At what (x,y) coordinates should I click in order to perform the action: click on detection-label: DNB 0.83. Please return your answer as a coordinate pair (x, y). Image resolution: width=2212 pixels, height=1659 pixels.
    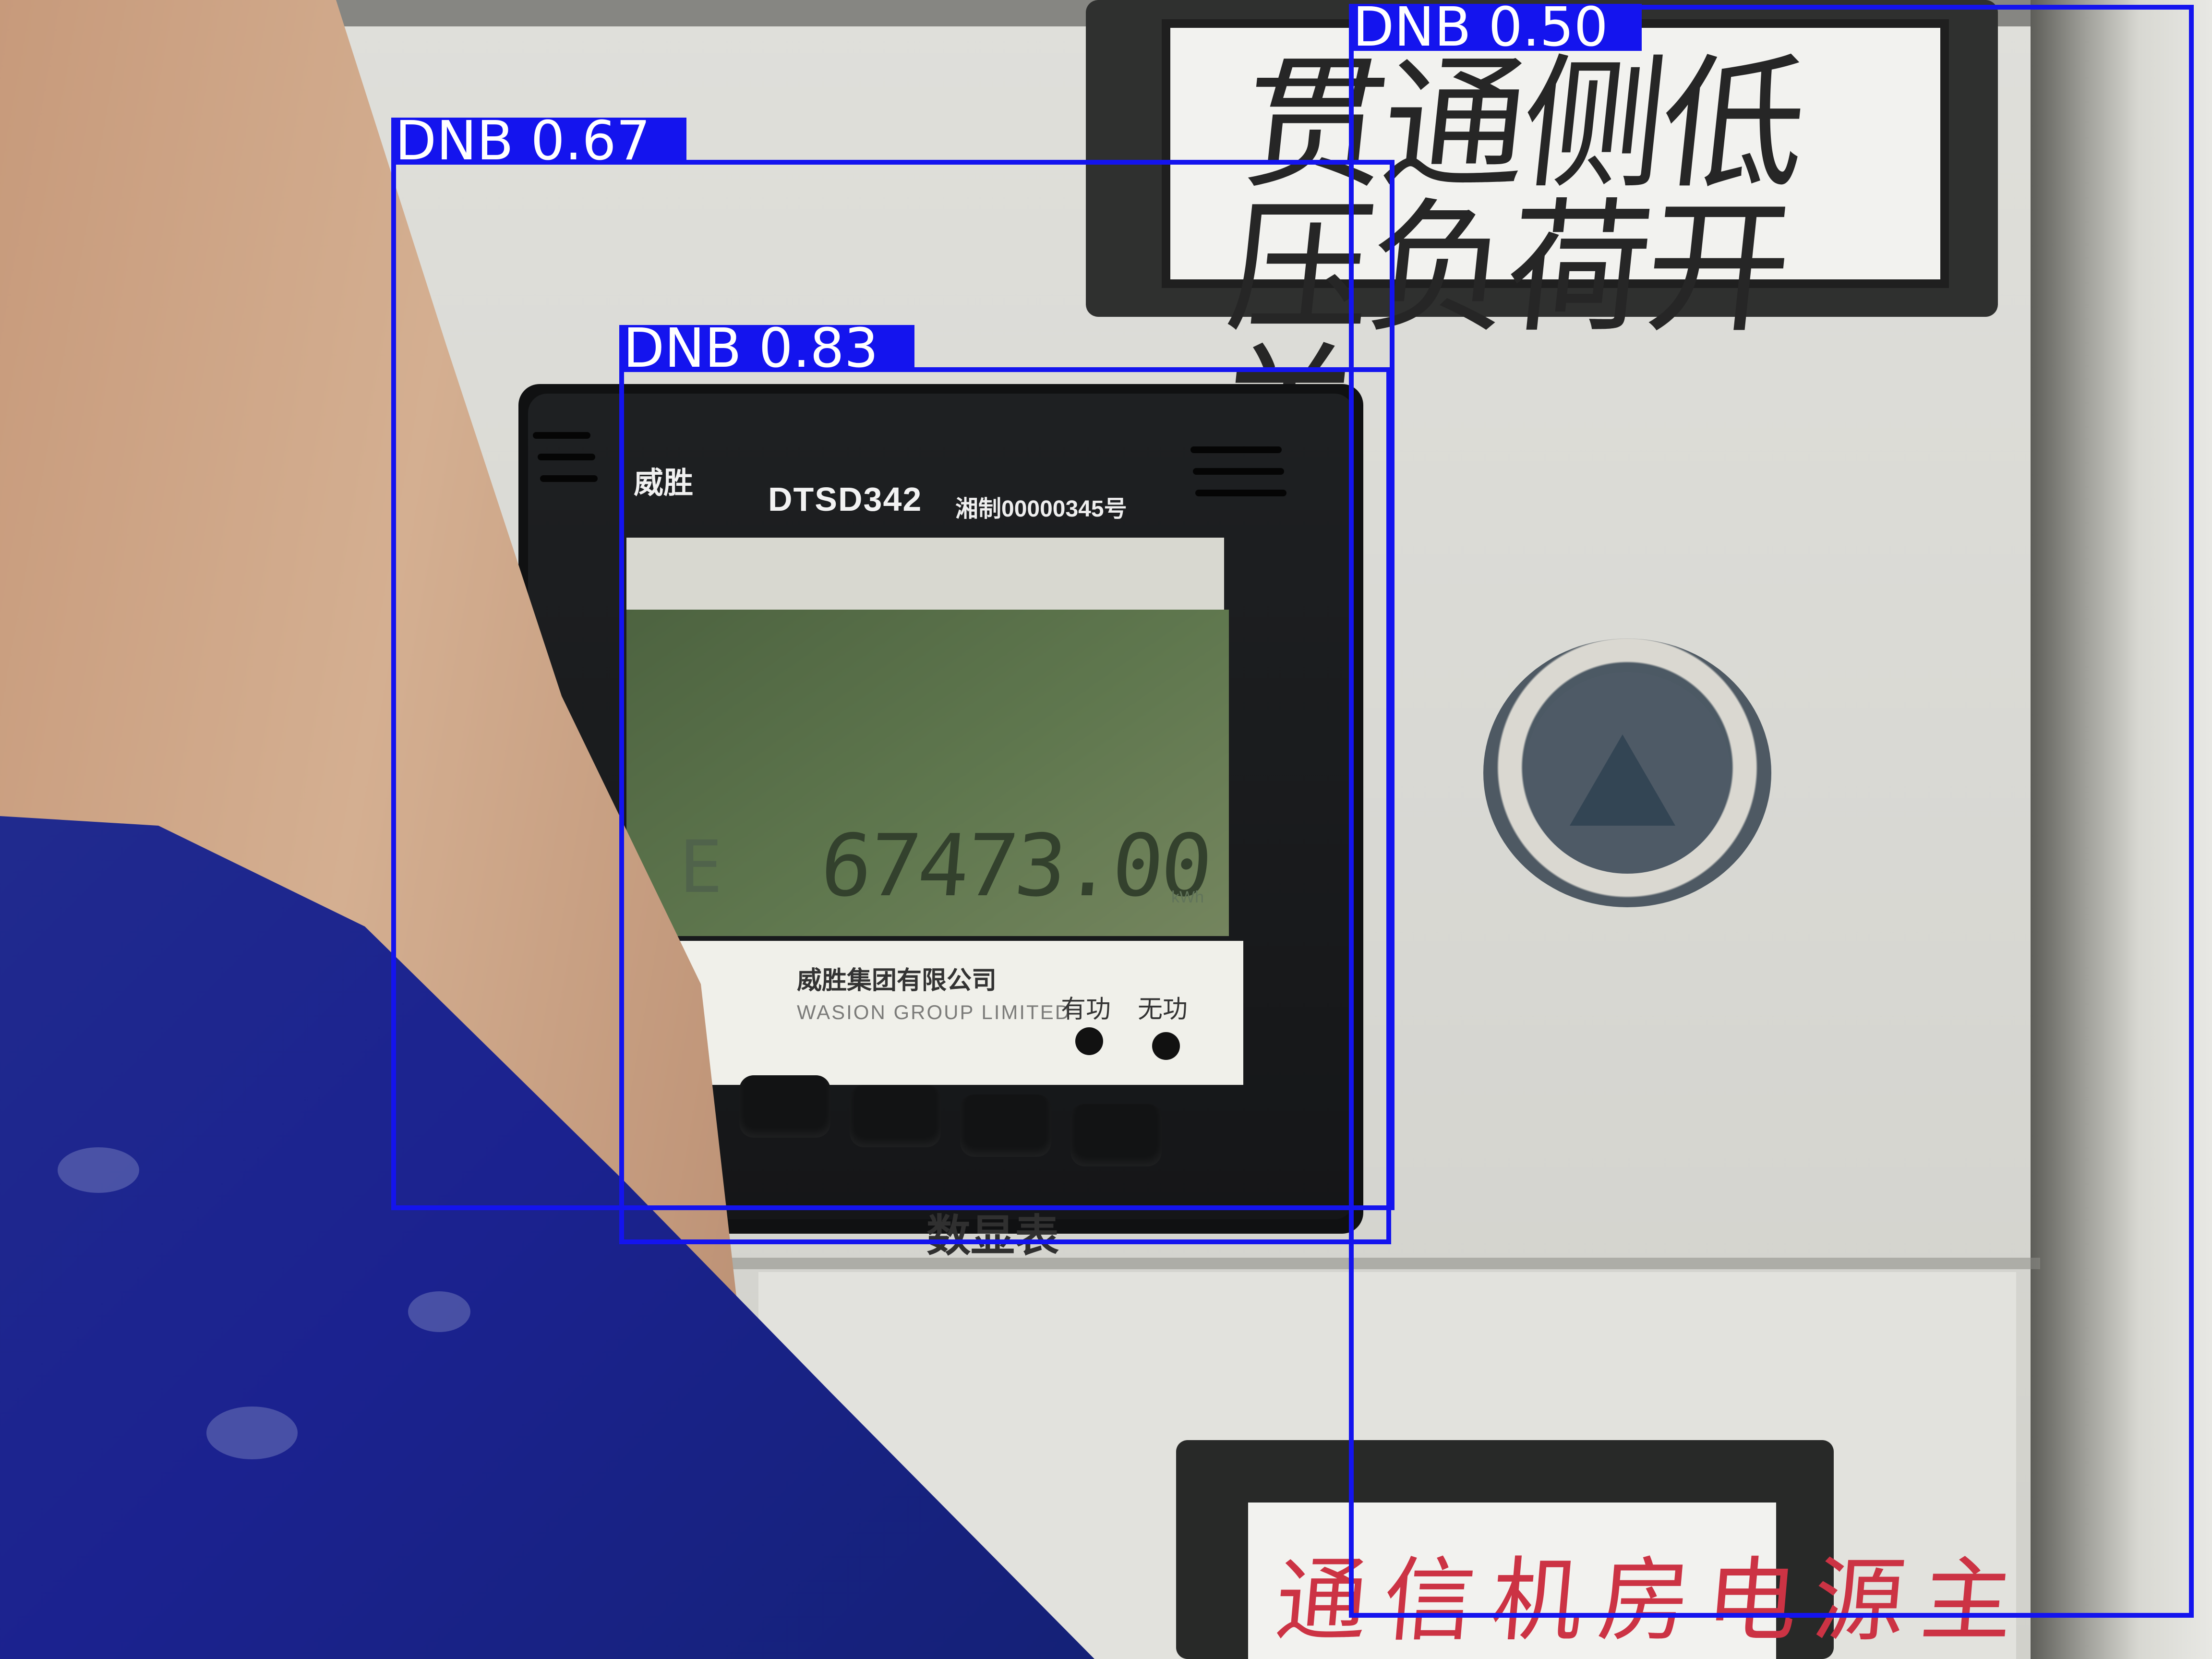
    Looking at the image, I should click on (767, 348).